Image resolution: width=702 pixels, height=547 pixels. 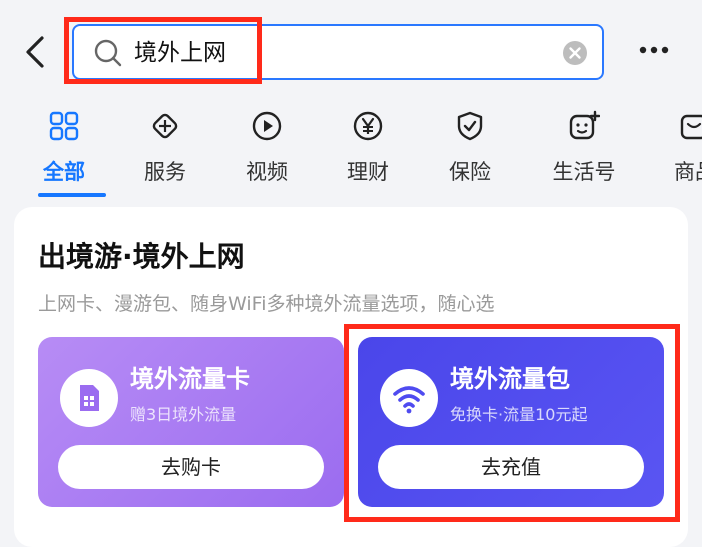 I want to click on tab-life-account: 生活号, so click(x=584, y=151).